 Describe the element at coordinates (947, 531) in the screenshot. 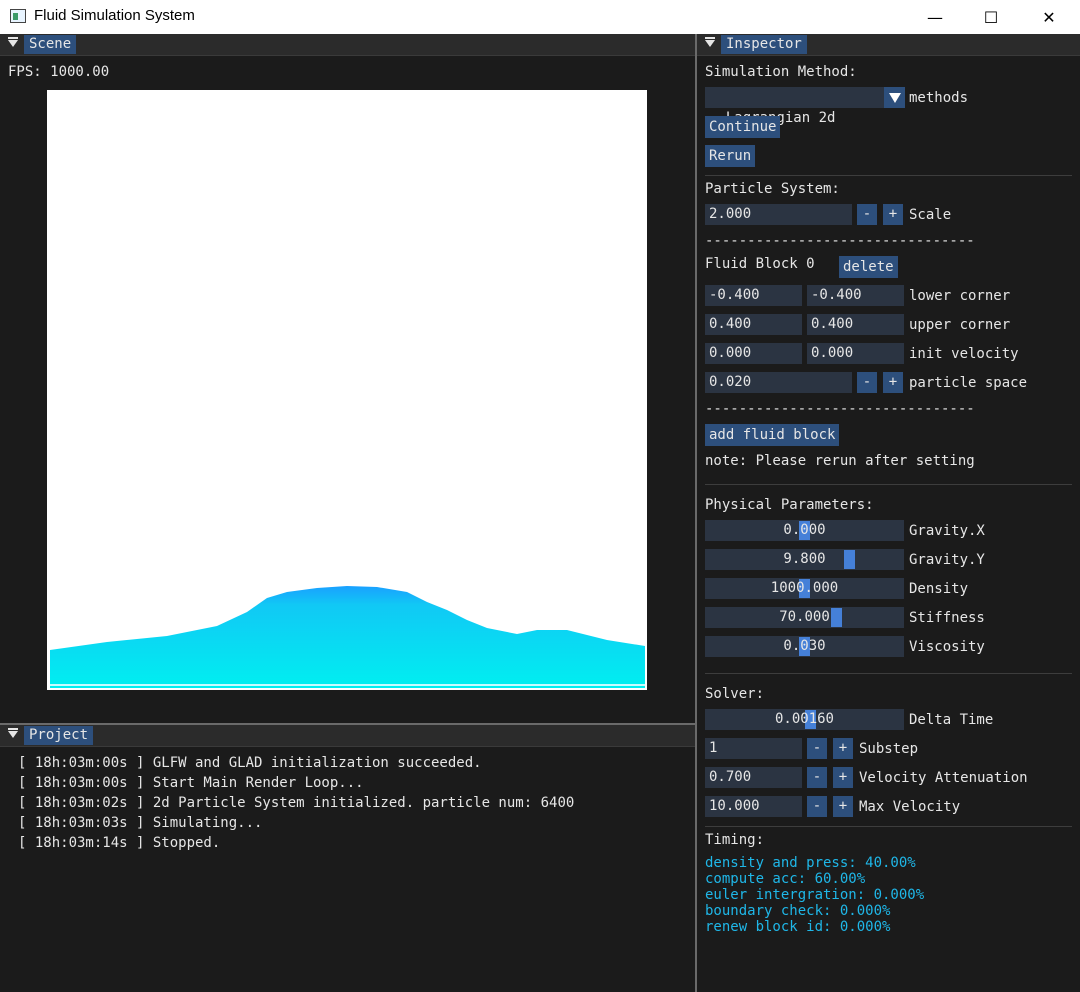

I see `gravity-x-label: Gravity.X` at that location.